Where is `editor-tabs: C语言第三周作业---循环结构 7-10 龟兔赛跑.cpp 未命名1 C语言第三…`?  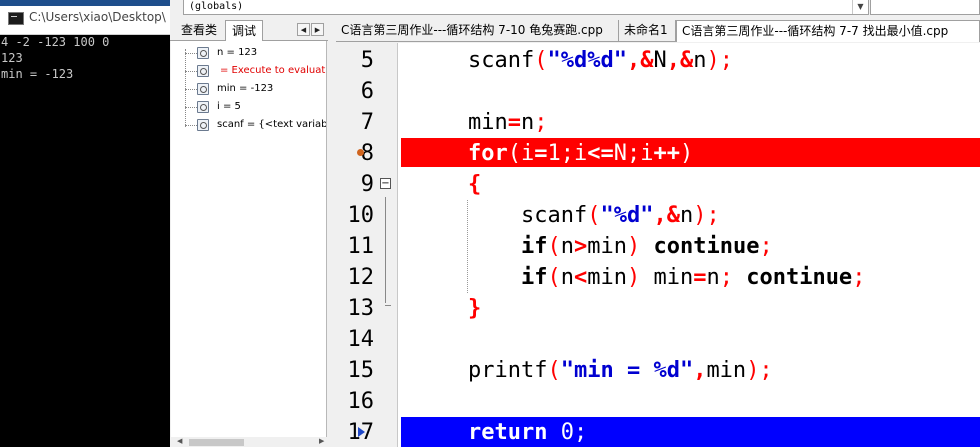 editor-tabs: C语言第三周作业---循环结构 7-10 龟兔赛跑.cpp 未命名1 C语言第三… is located at coordinates (658, 31).